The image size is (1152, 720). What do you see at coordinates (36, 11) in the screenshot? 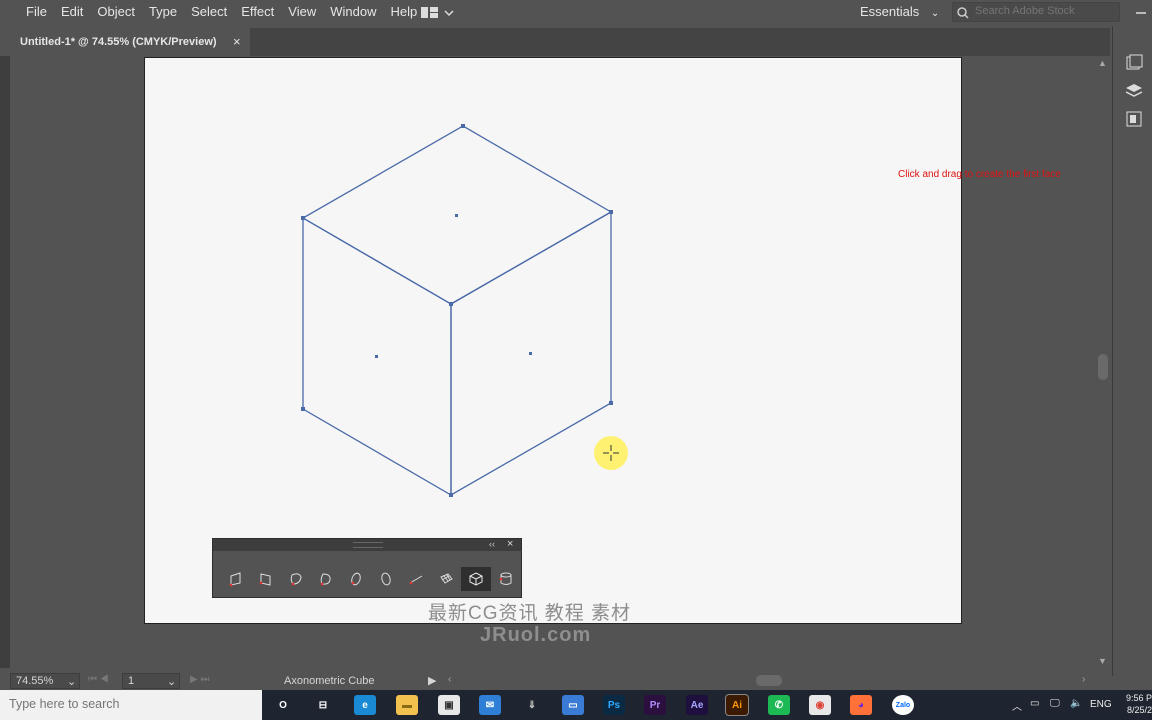
I see `menu-file: File` at bounding box center [36, 11].